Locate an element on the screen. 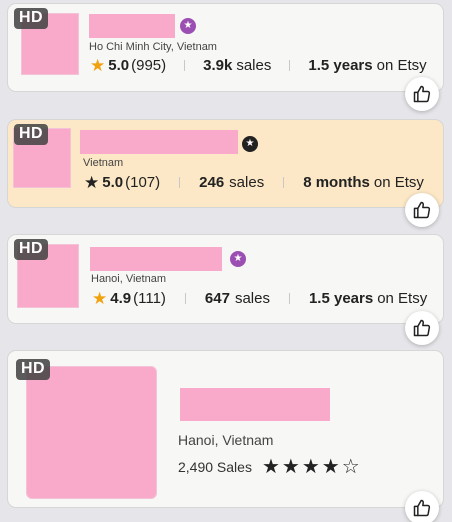  shop-stats: ★ 5.0 (995) 3.9k sales 1.5 years on Etsy is located at coordinates (258, 65).